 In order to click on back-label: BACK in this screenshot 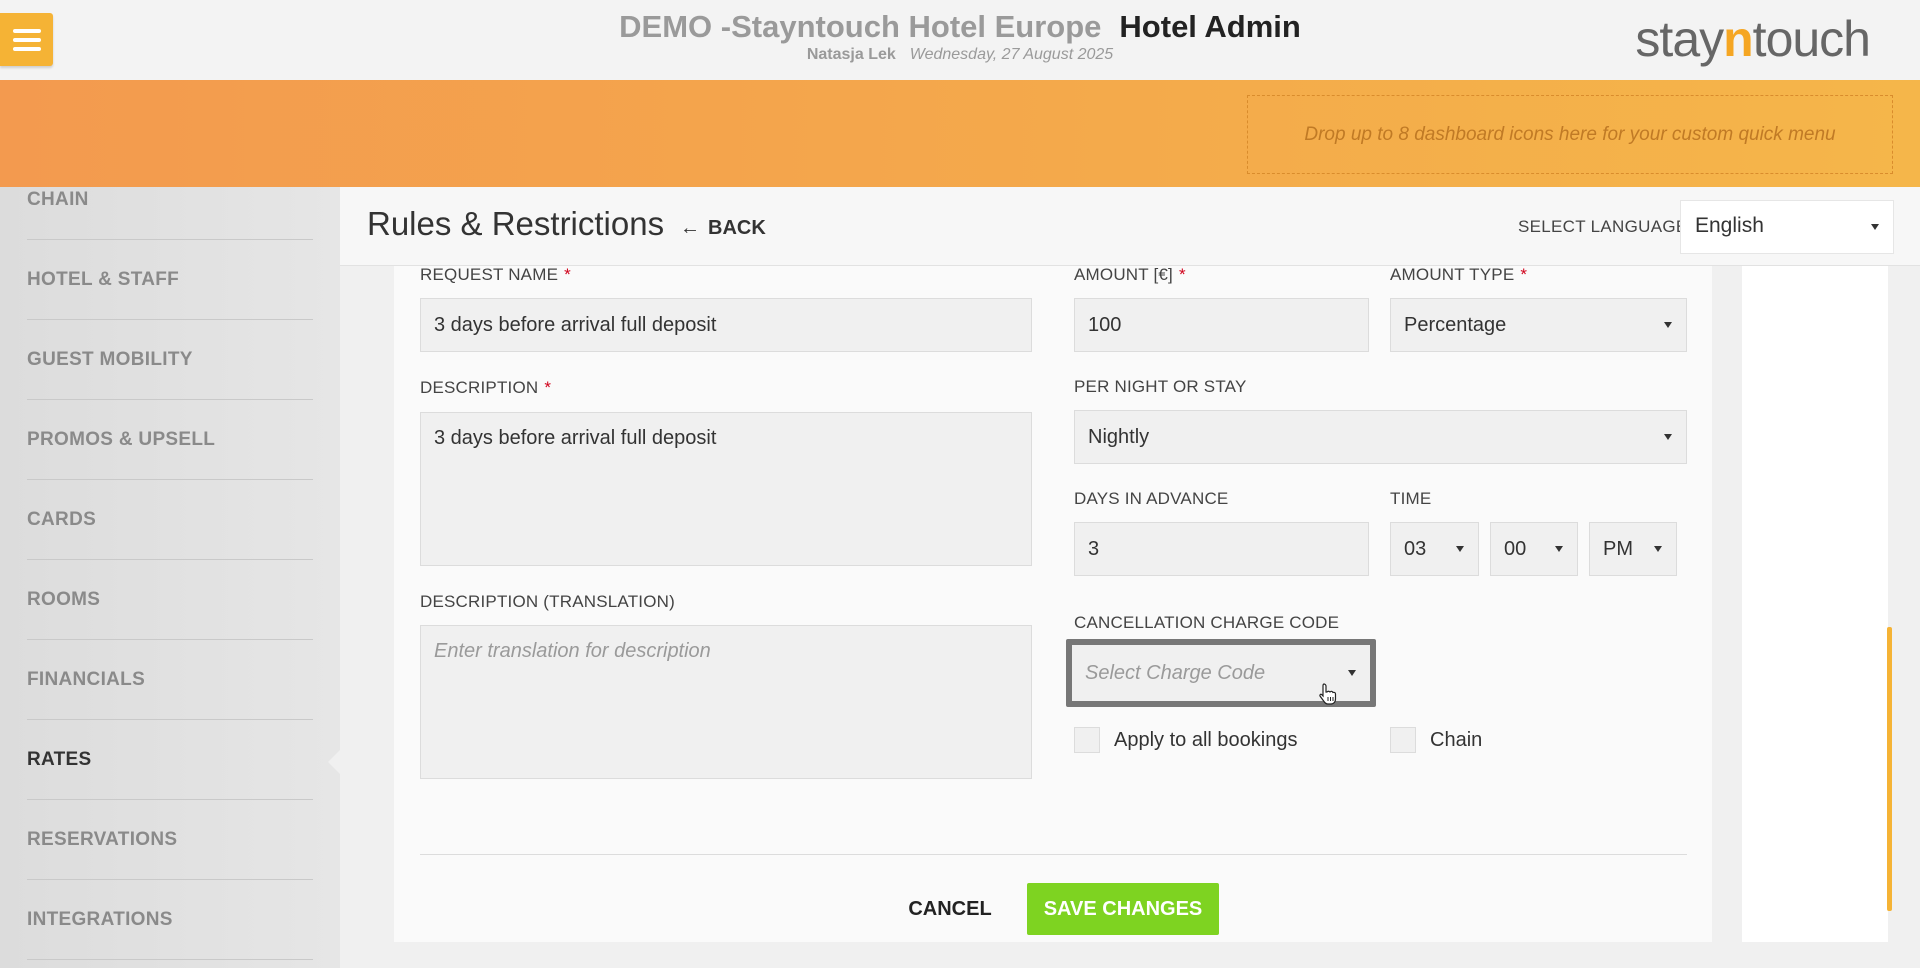, I will do `click(737, 228)`.